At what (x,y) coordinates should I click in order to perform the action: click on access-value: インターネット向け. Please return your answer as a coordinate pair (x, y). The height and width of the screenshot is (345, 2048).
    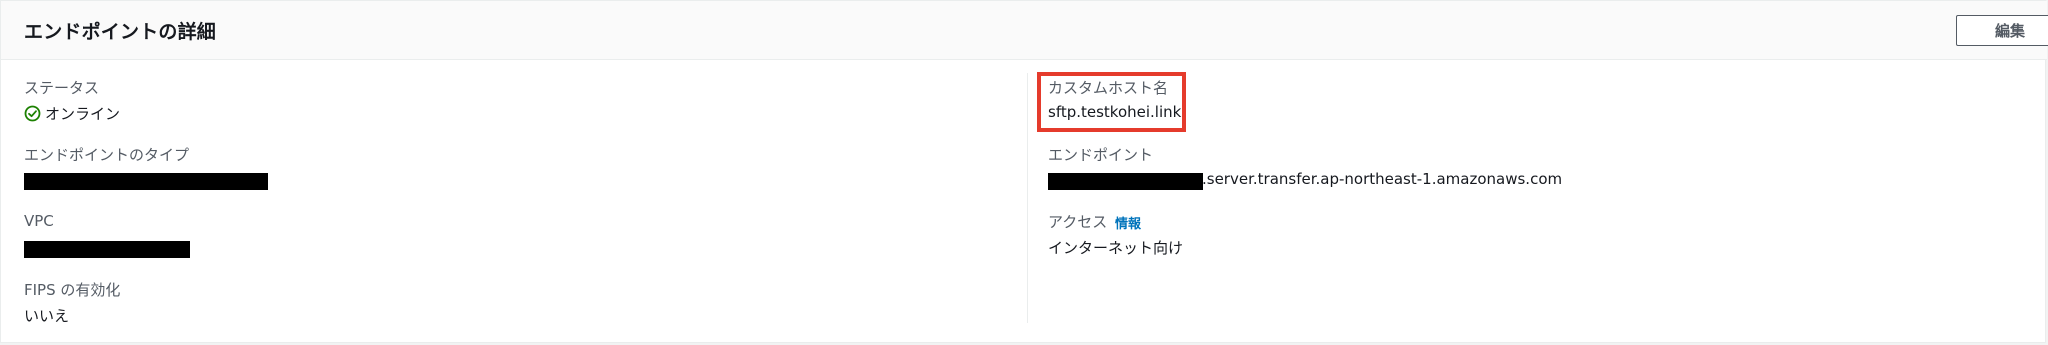
    Looking at the image, I should click on (1116, 248).